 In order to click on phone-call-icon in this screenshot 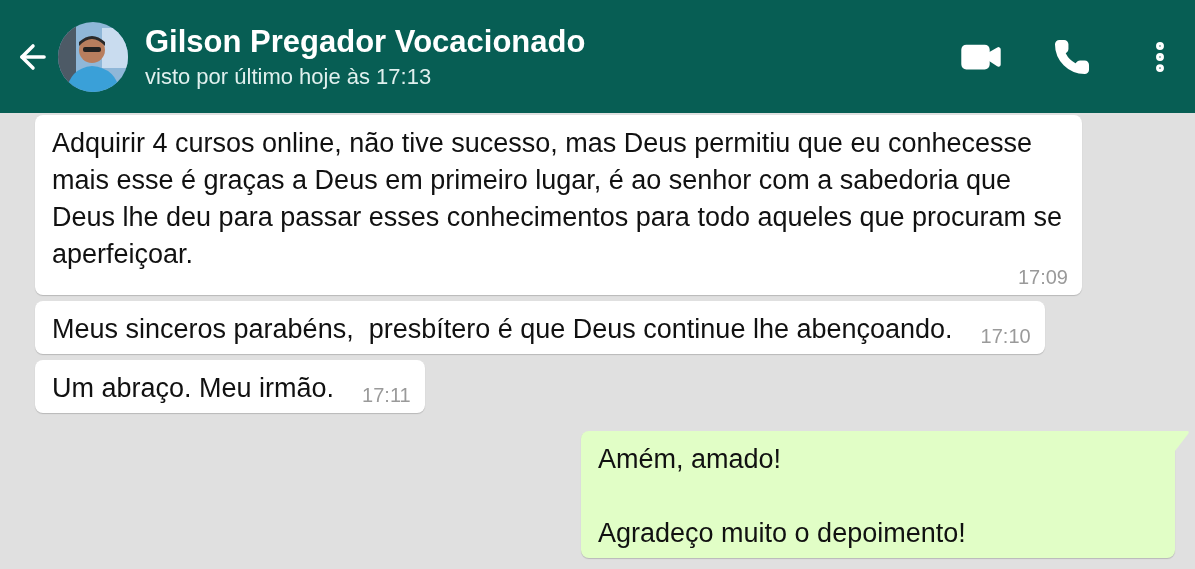, I will do `click(1072, 56)`.